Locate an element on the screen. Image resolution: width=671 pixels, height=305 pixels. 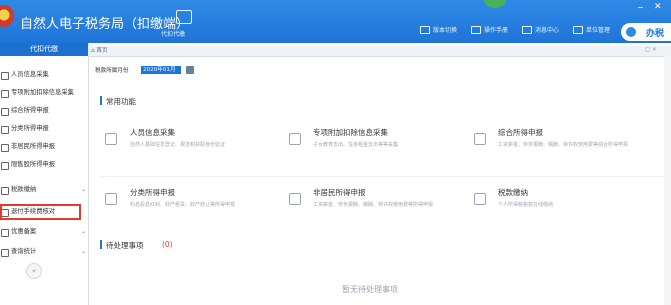
unit-icon is located at coordinates (578, 29).